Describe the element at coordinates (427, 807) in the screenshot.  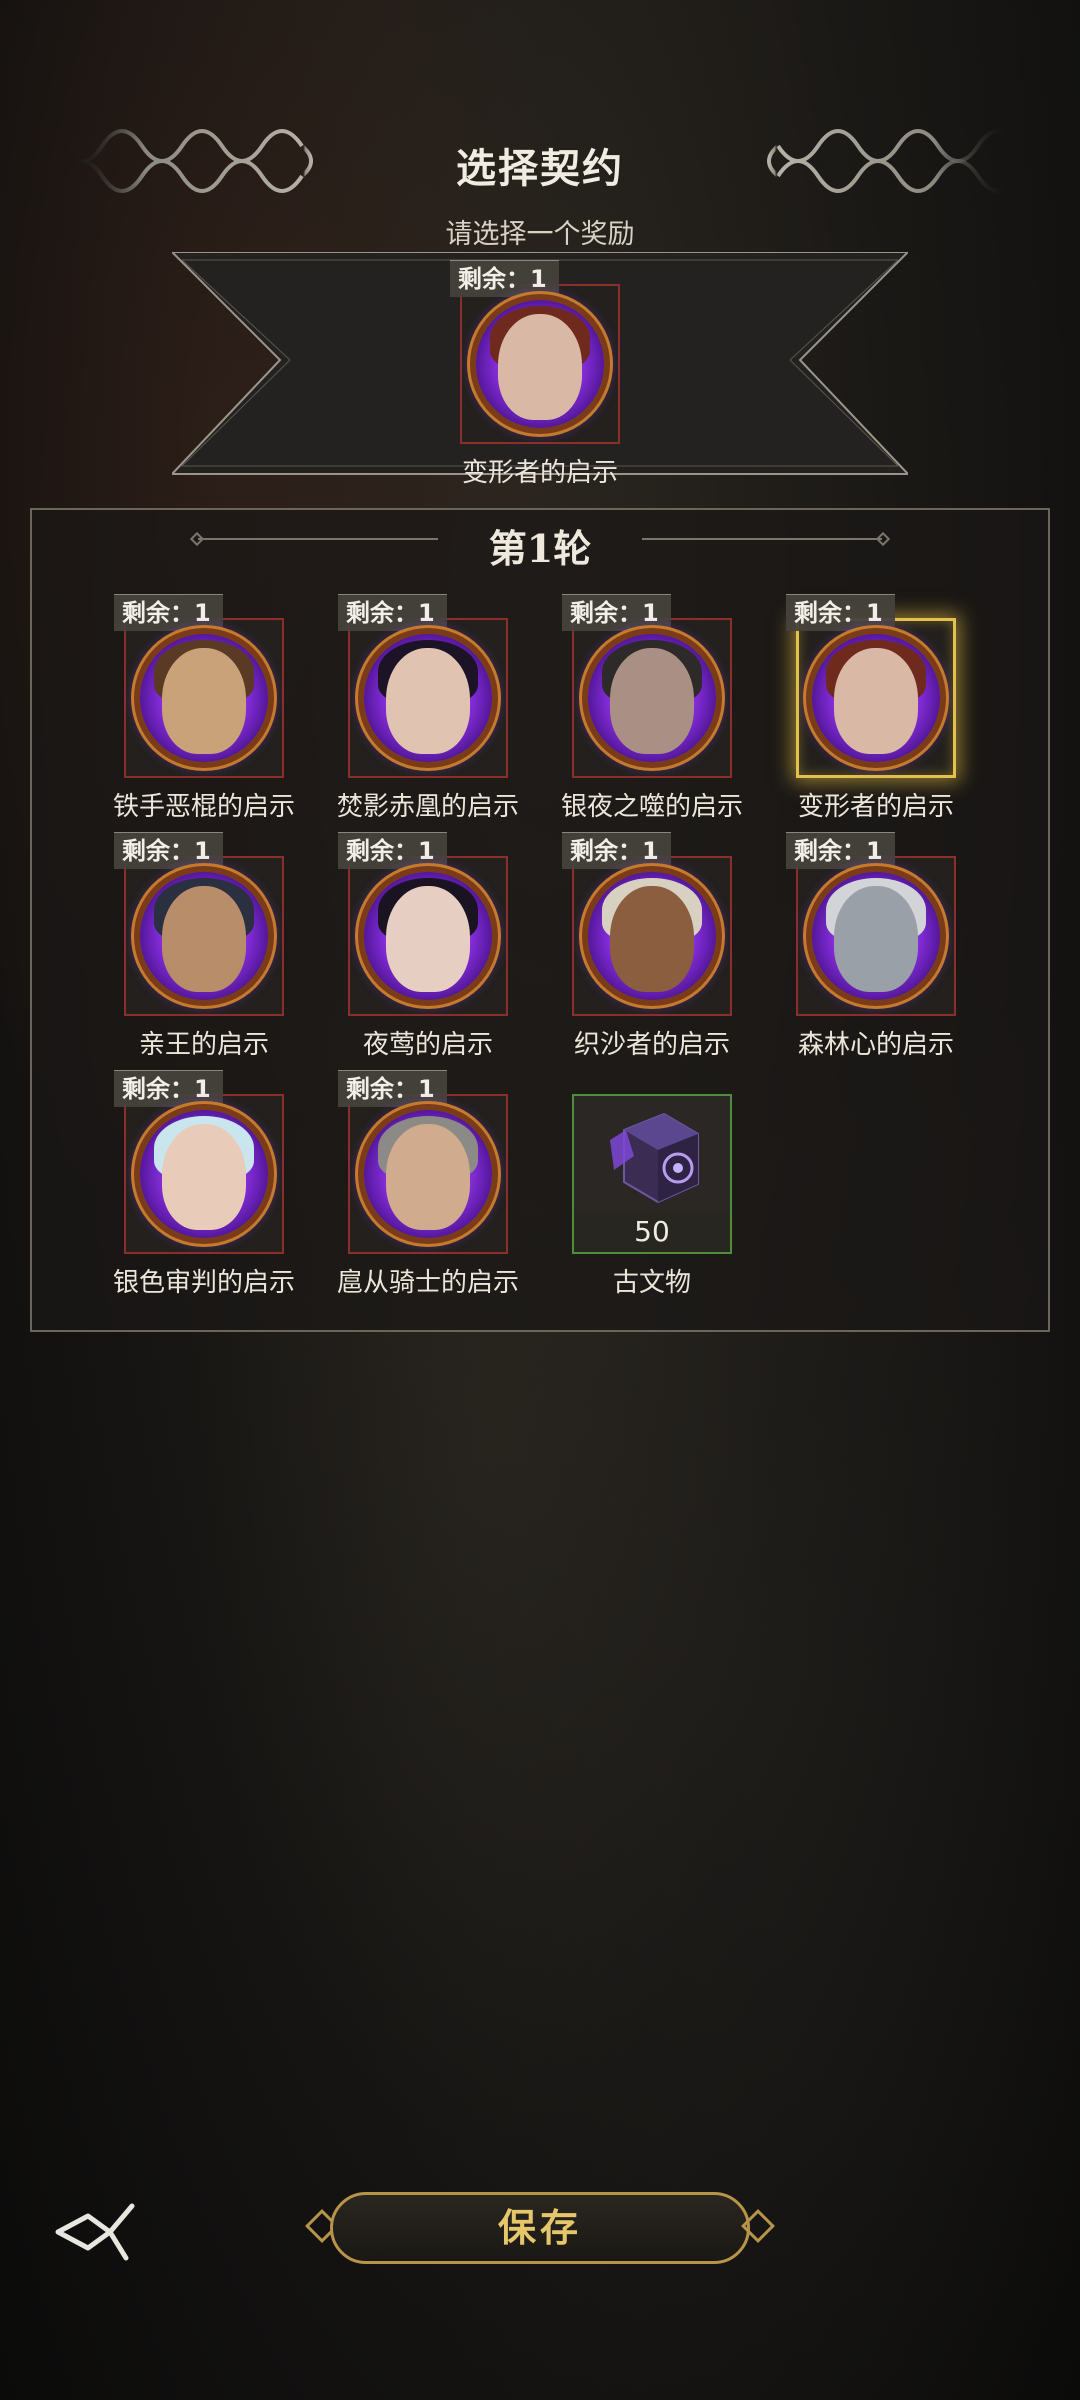
I see `card-name: 焚影赤凰的启示` at that location.